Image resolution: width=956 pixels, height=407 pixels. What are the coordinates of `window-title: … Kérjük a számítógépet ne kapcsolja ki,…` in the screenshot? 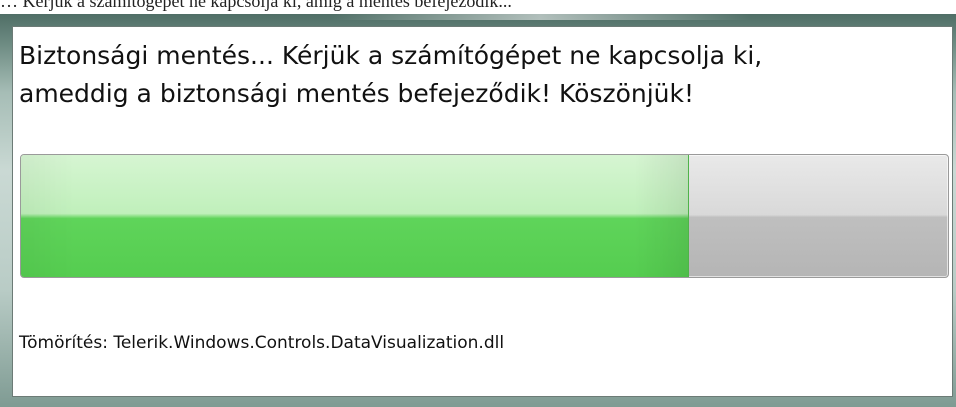 It's located at (256, 5).